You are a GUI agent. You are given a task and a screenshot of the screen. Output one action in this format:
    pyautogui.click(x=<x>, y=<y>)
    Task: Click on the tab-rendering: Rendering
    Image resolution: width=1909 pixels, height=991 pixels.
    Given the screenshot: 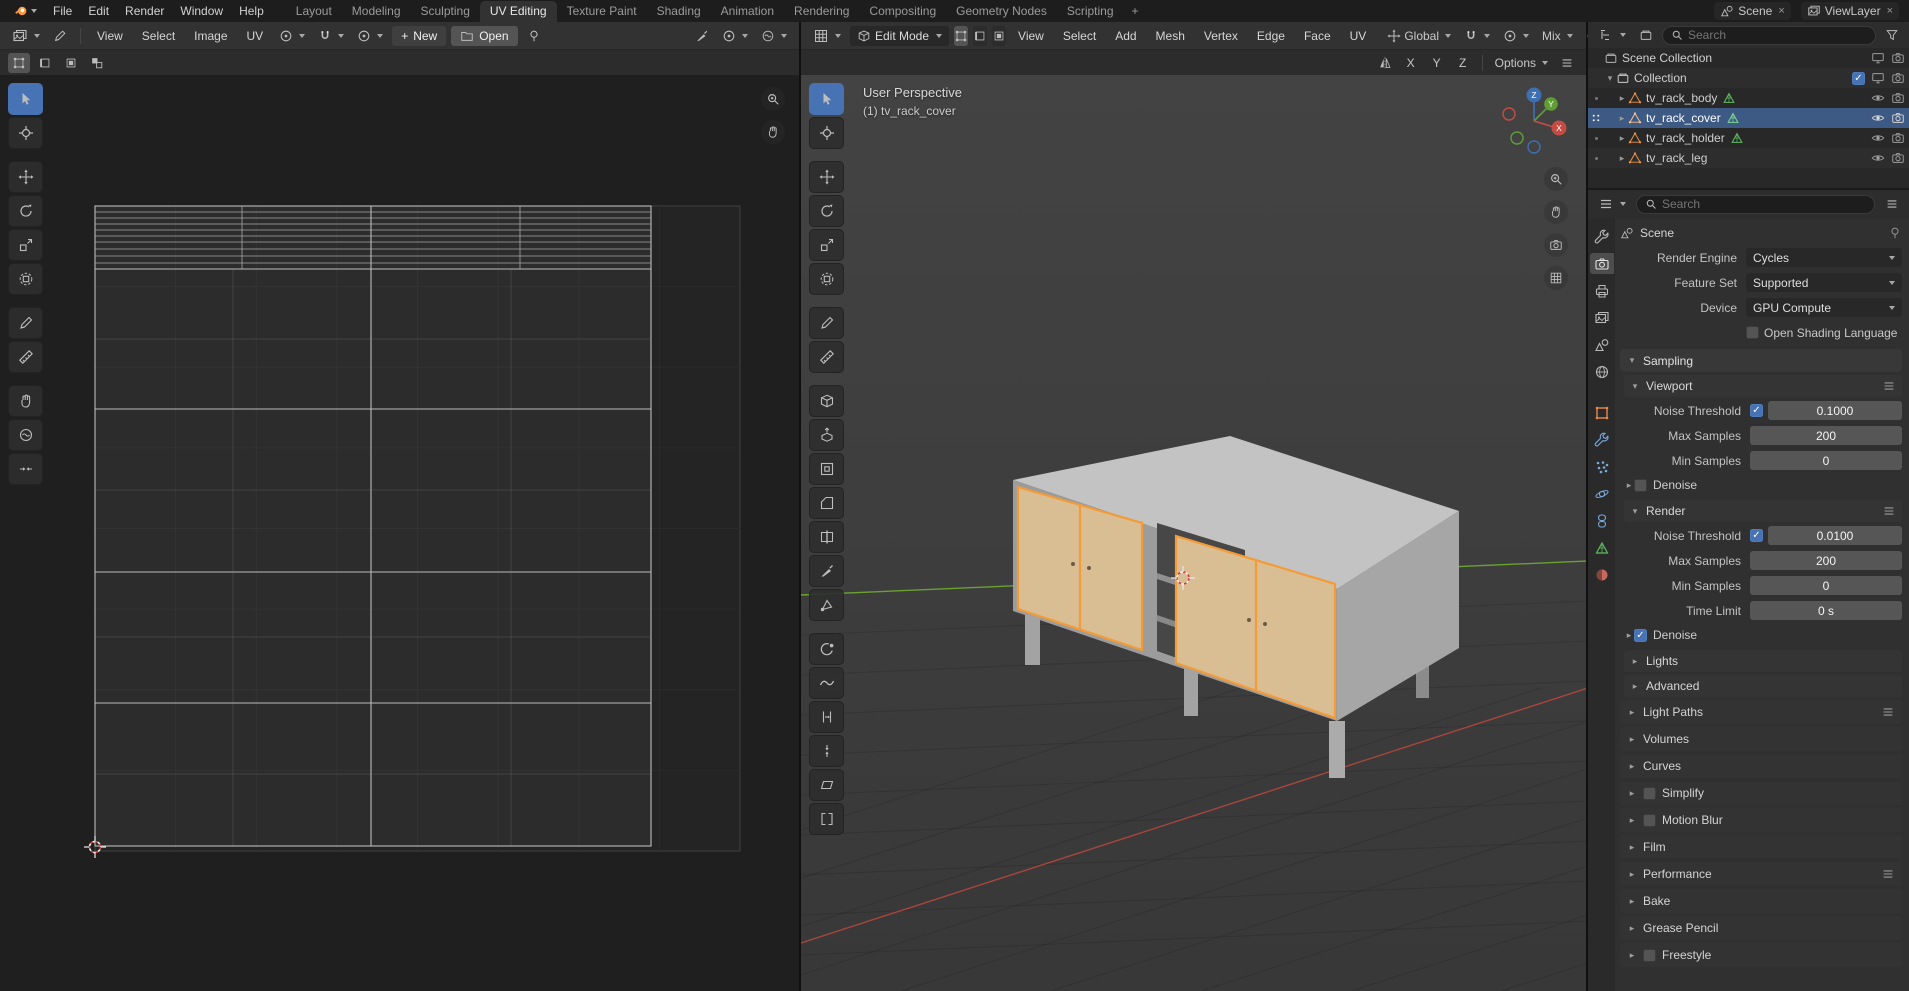 What is the action you would take?
    pyautogui.click(x=821, y=11)
    